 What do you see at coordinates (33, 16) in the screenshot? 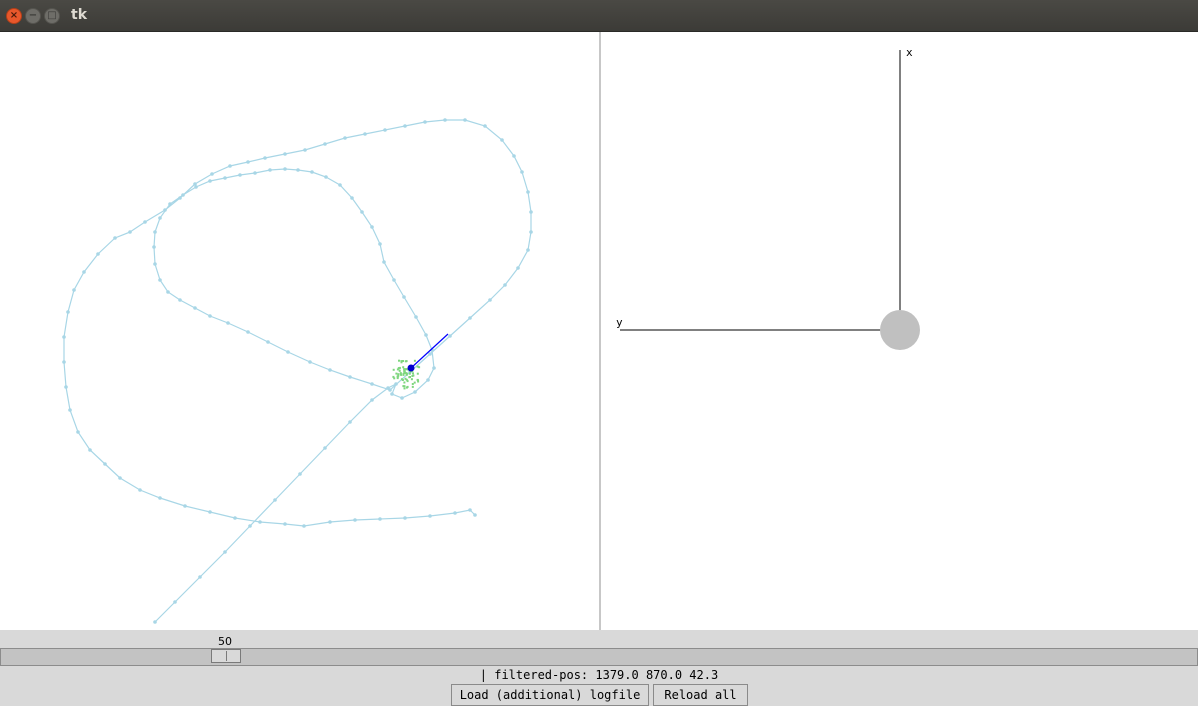
I see `minimize-window-button: −` at bounding box center [33, 16].